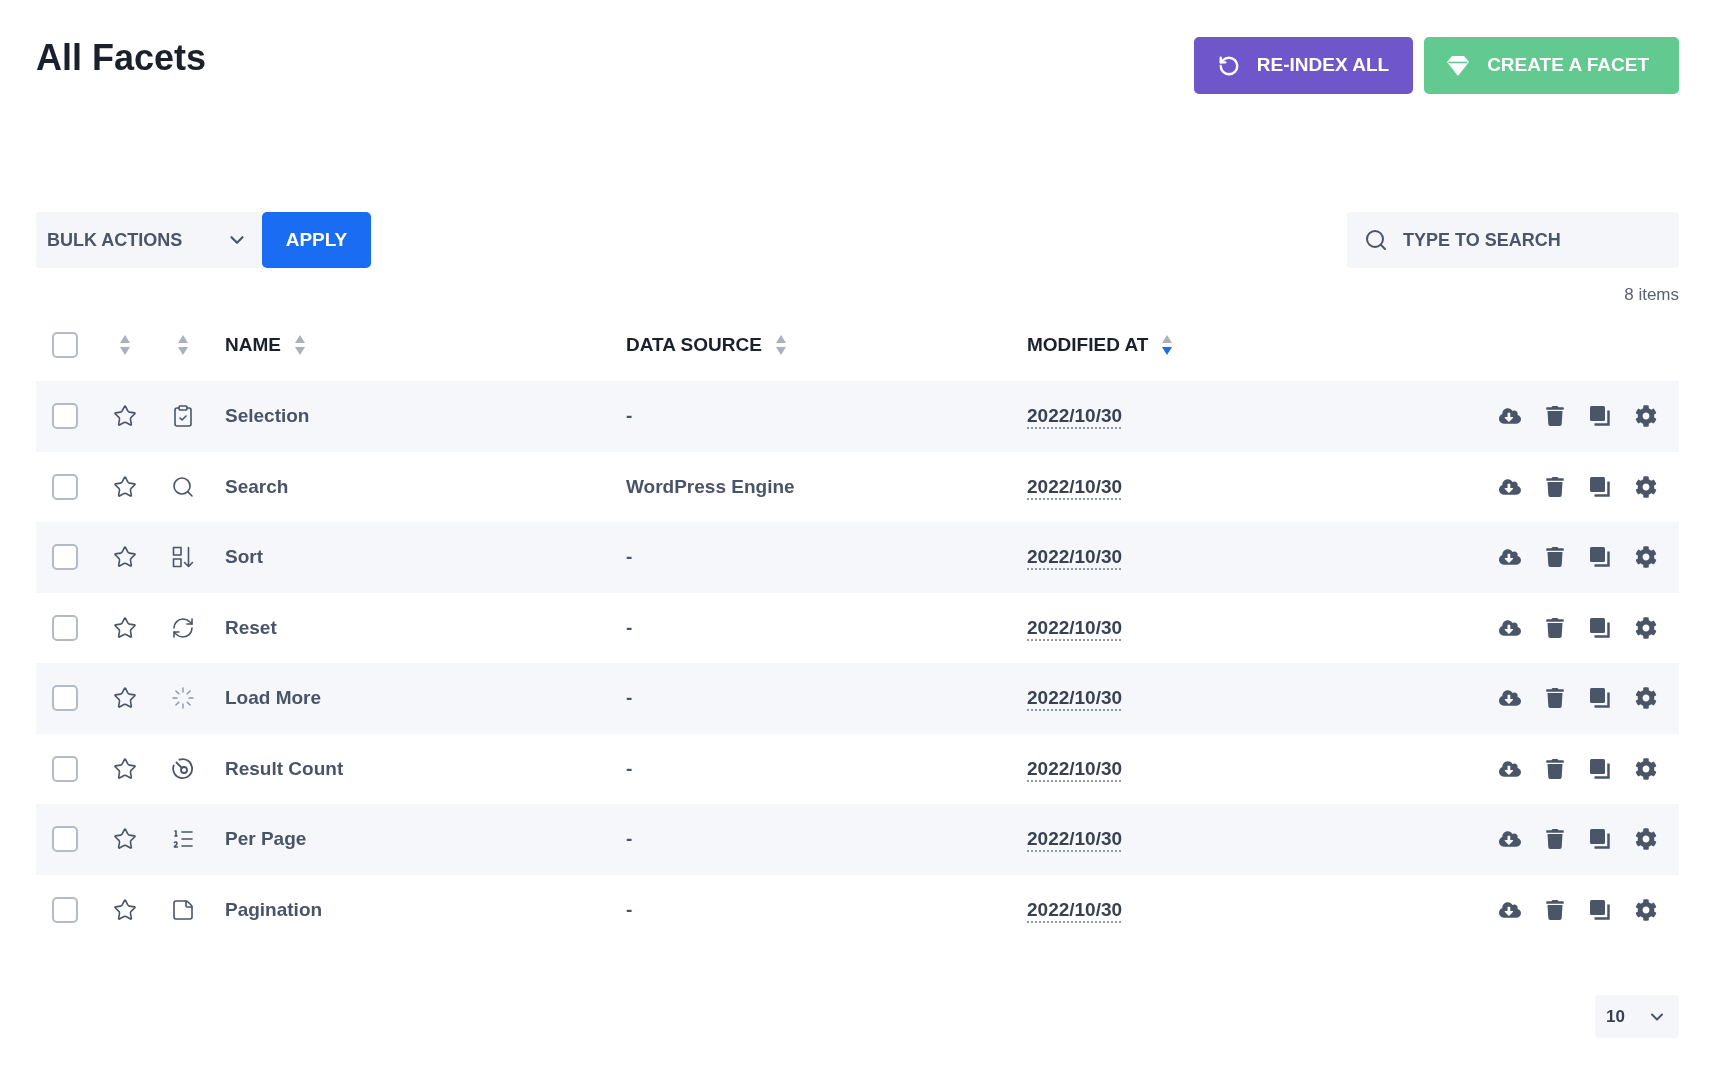 This screenshot has width=1730, height=1080. Describe the element at coordinates (121, 58) in the screenshot. I see `page-title: All Facets` at that location.